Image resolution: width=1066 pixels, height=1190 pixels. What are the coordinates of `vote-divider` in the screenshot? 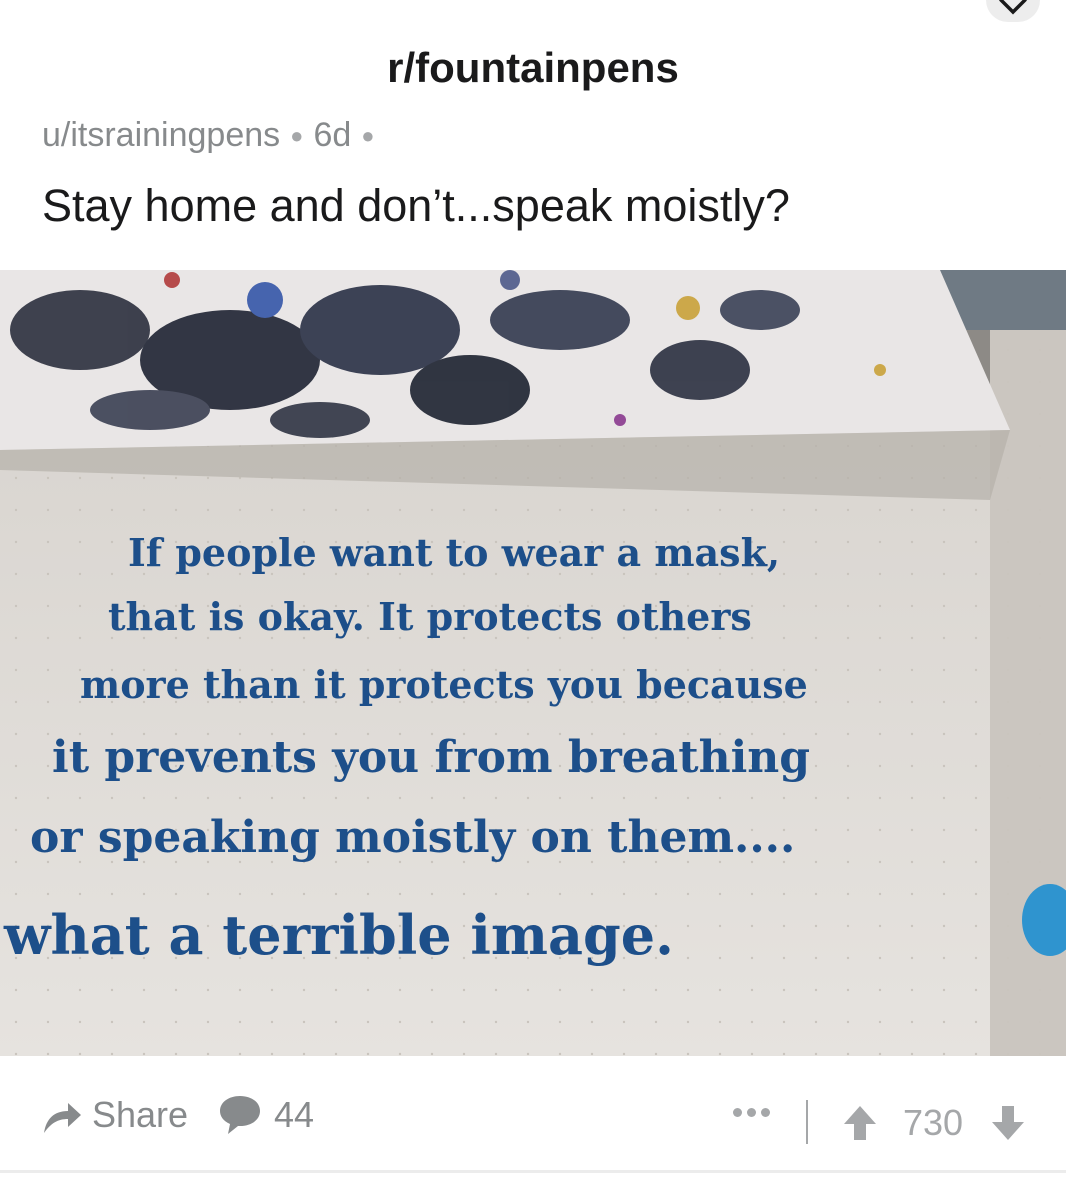 It's located at (807, 1122).